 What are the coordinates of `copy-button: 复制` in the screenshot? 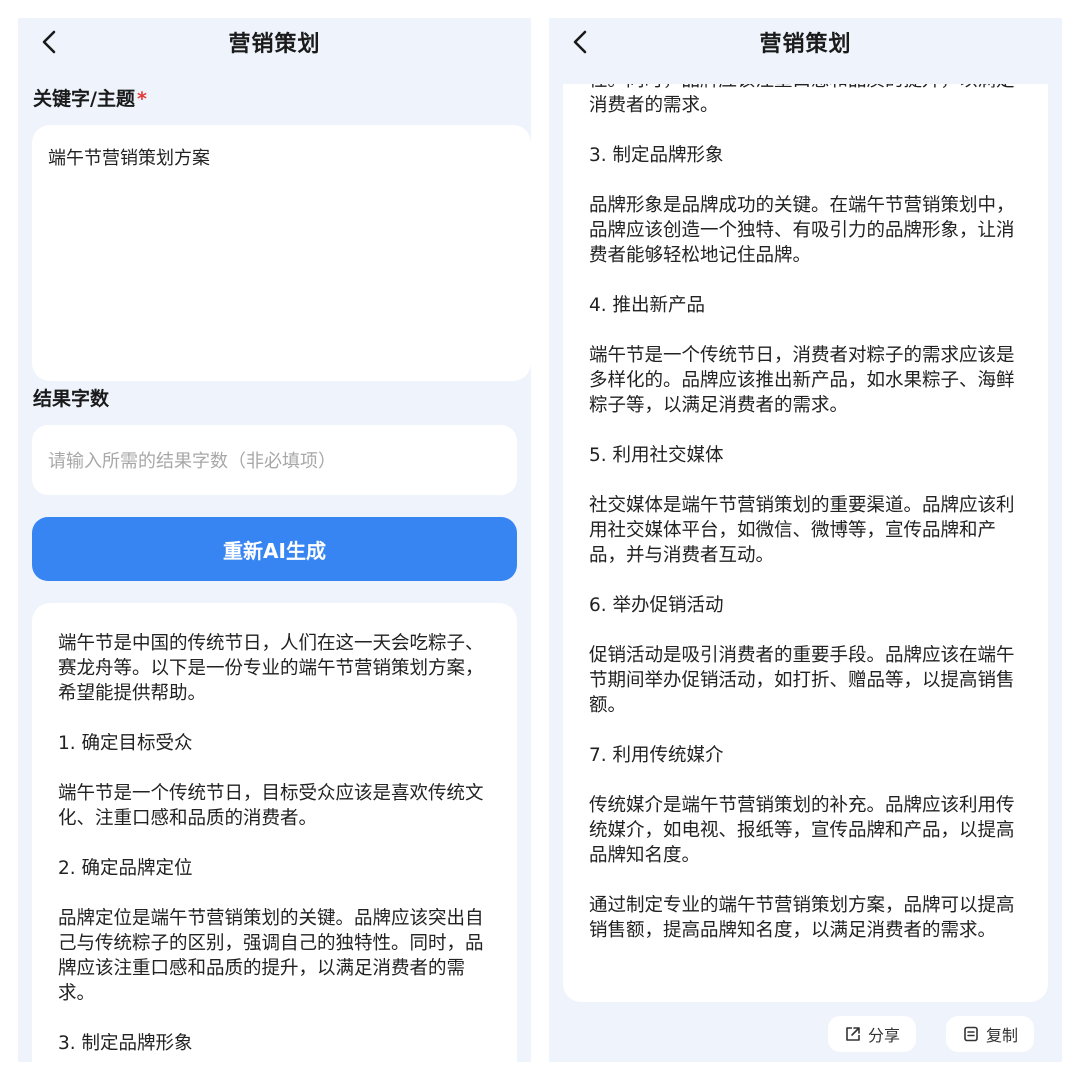 It's located at (989, 1034).